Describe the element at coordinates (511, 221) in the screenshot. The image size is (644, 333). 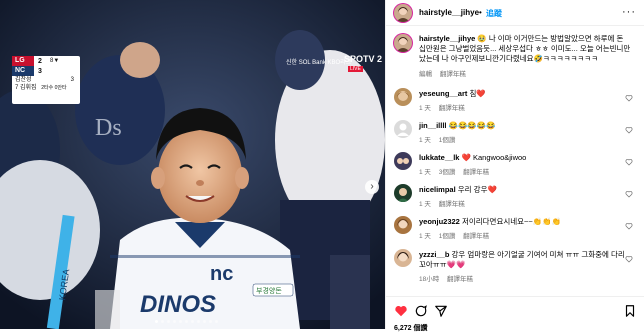
I see `comment-text: 저이리다면요시네요~~👏👏👏` at that location.